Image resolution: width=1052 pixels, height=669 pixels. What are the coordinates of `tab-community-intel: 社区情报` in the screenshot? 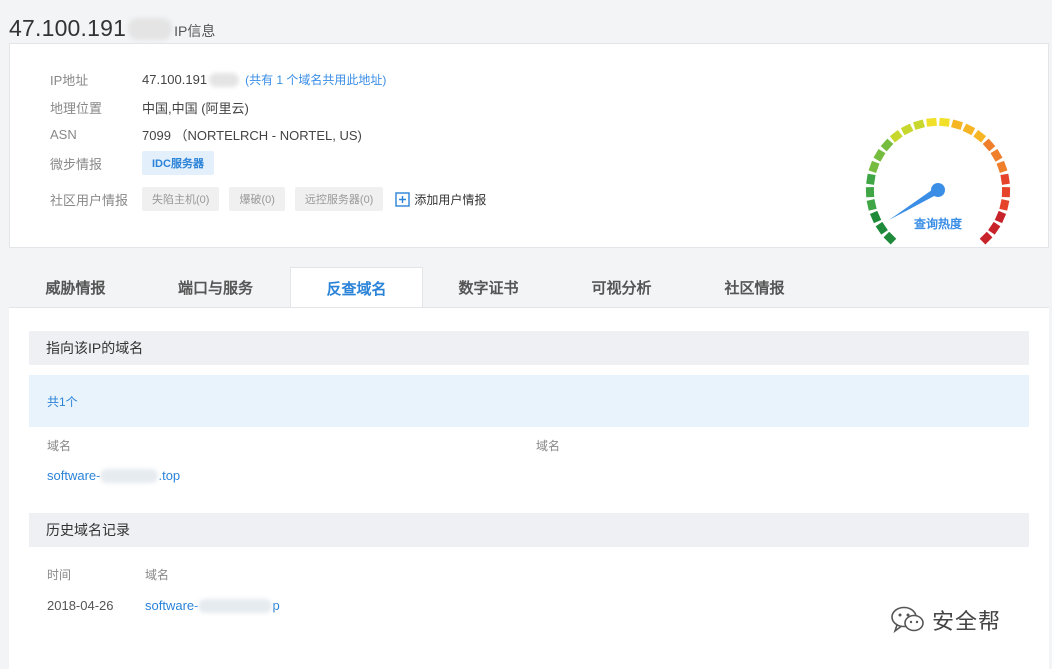 It's located at (754, 287).